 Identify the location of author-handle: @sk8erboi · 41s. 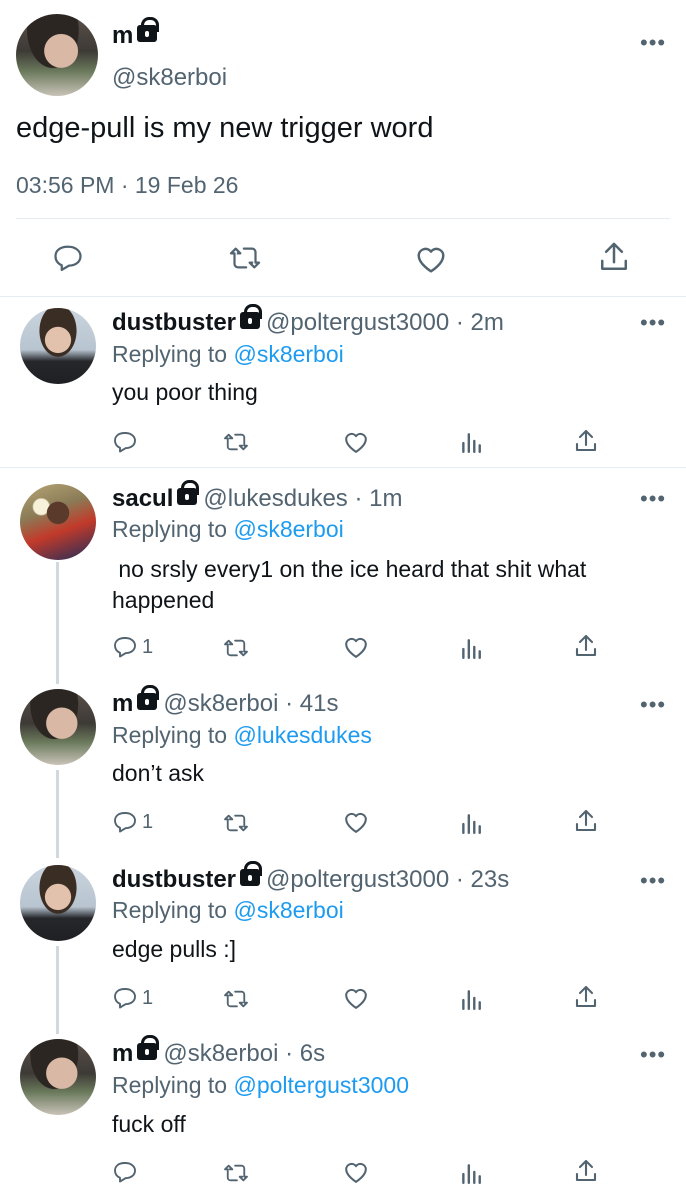
(250, 703).